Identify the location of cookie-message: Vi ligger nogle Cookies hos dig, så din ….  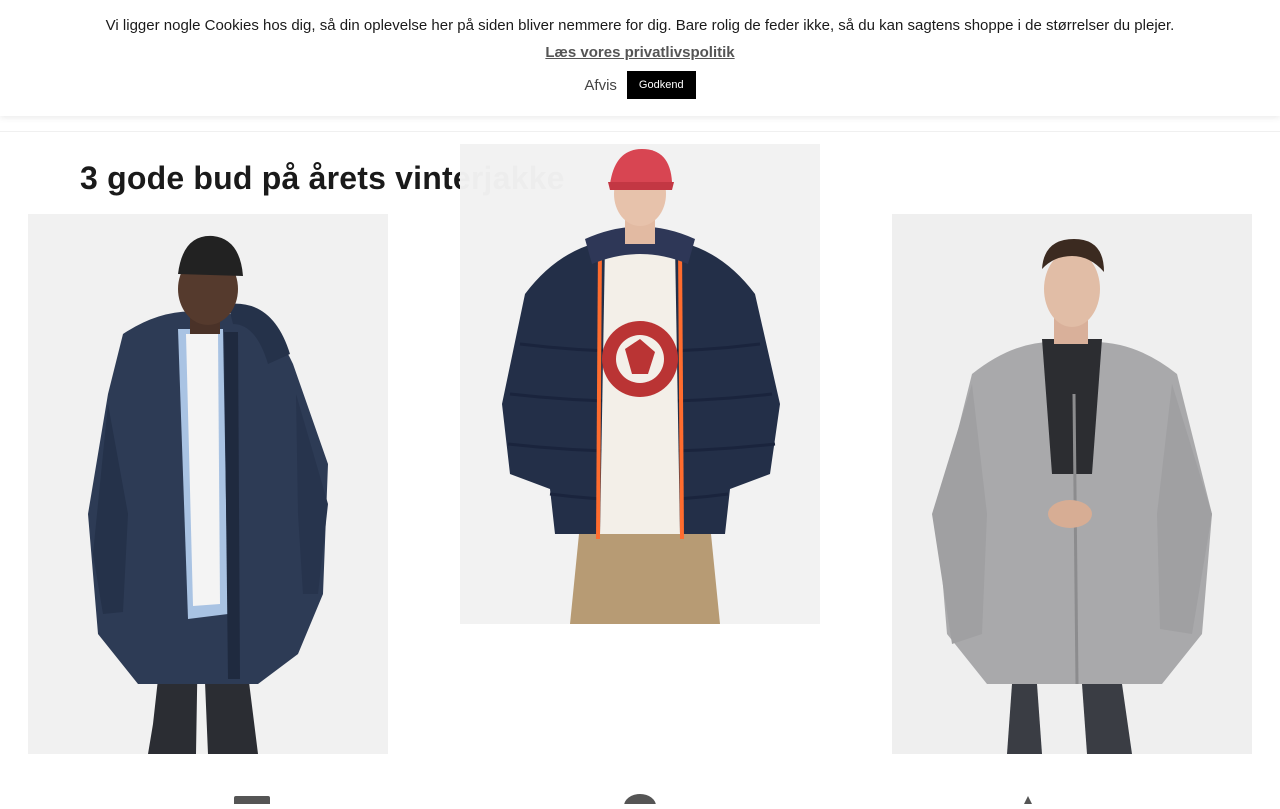
(640, 25).